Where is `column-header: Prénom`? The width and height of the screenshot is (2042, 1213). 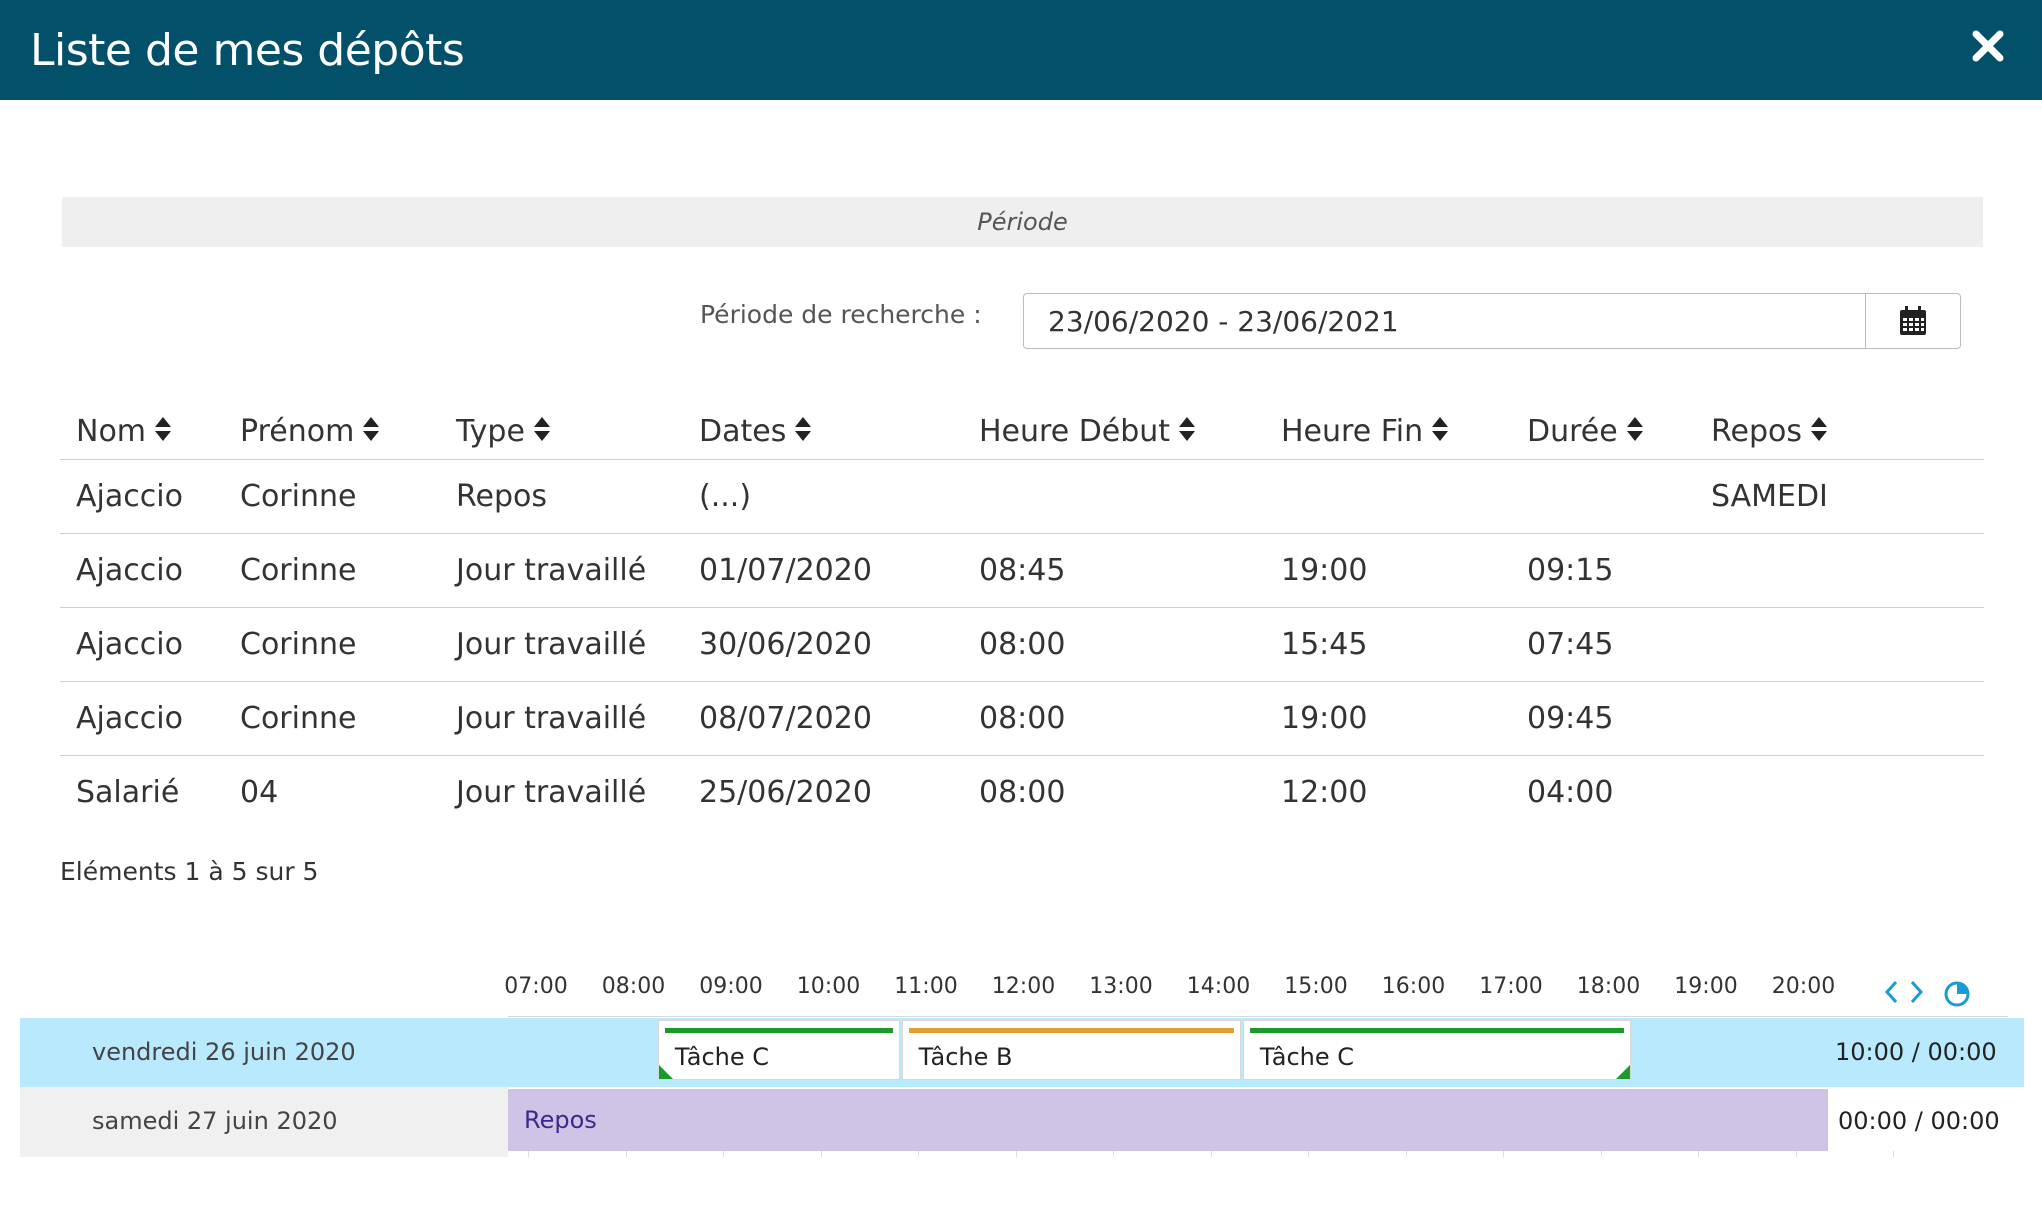 column-header: Prénom is located at coordinates (332, 432).